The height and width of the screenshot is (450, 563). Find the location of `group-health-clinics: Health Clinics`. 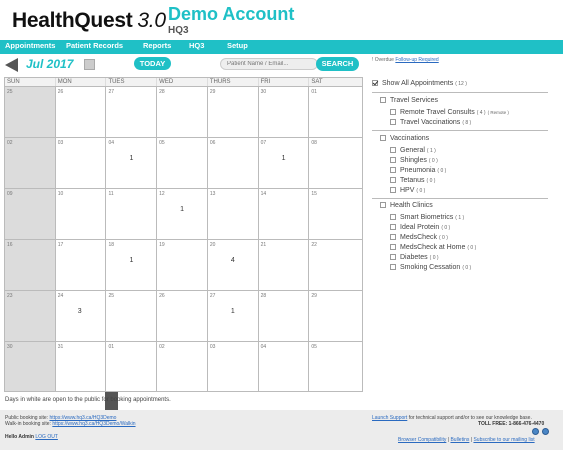

group-health-clinics: Health Clinics is located at coordinates (406, 206).